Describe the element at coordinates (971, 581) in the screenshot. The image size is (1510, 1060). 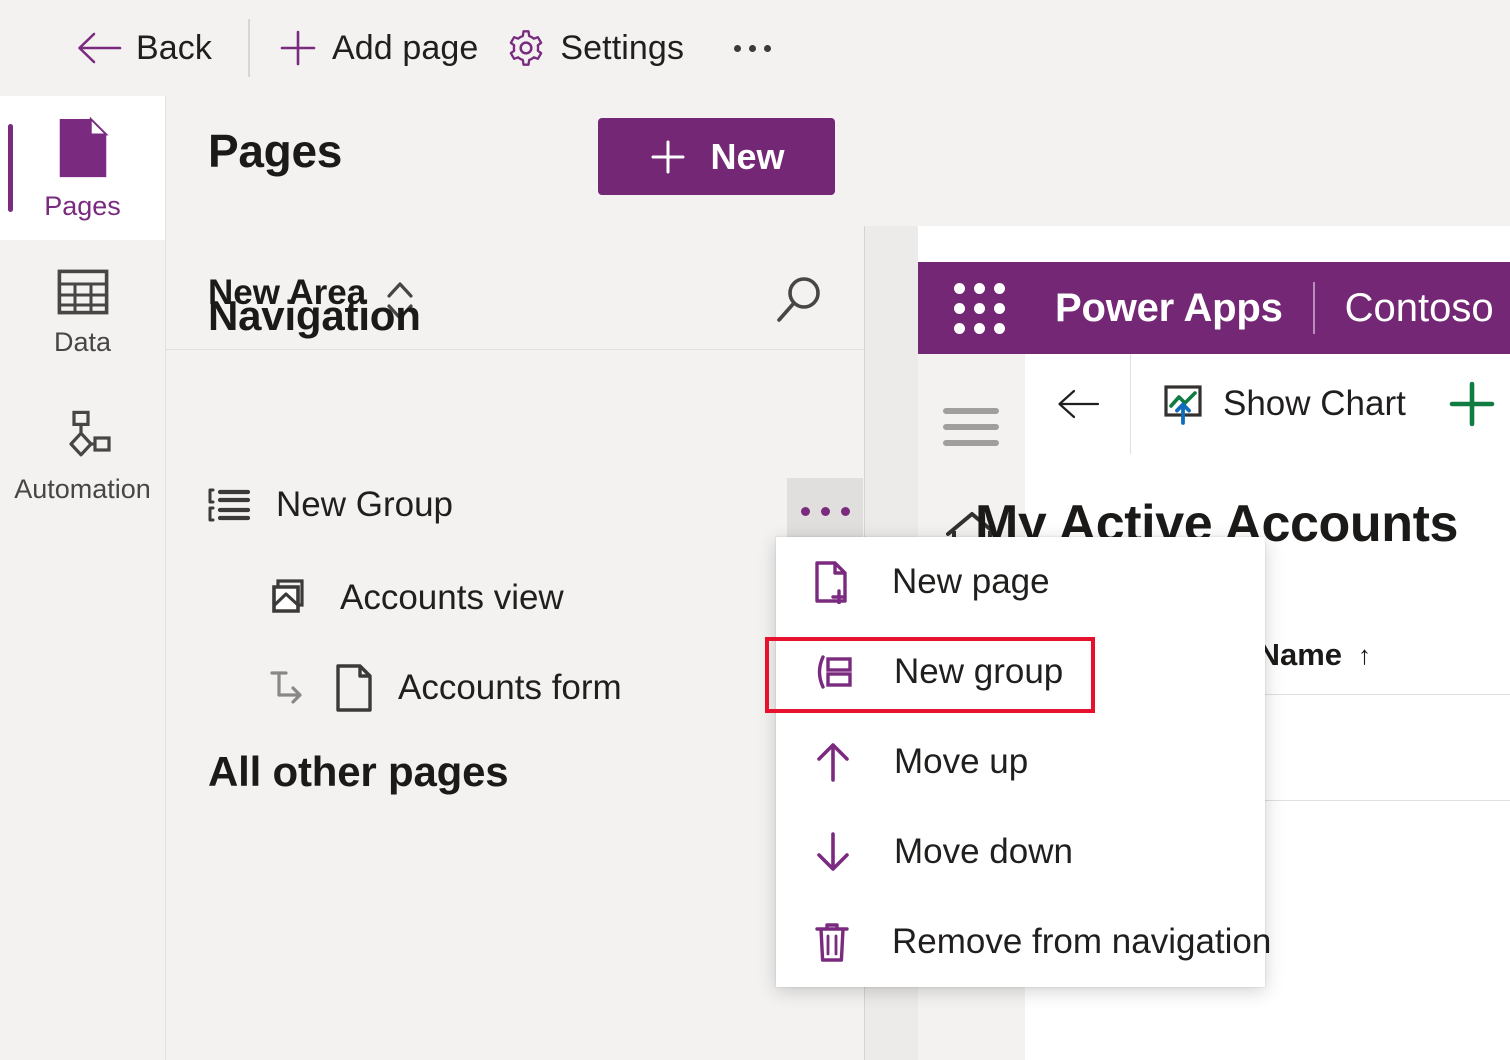
I see `menu-item-label: New page` at that location.